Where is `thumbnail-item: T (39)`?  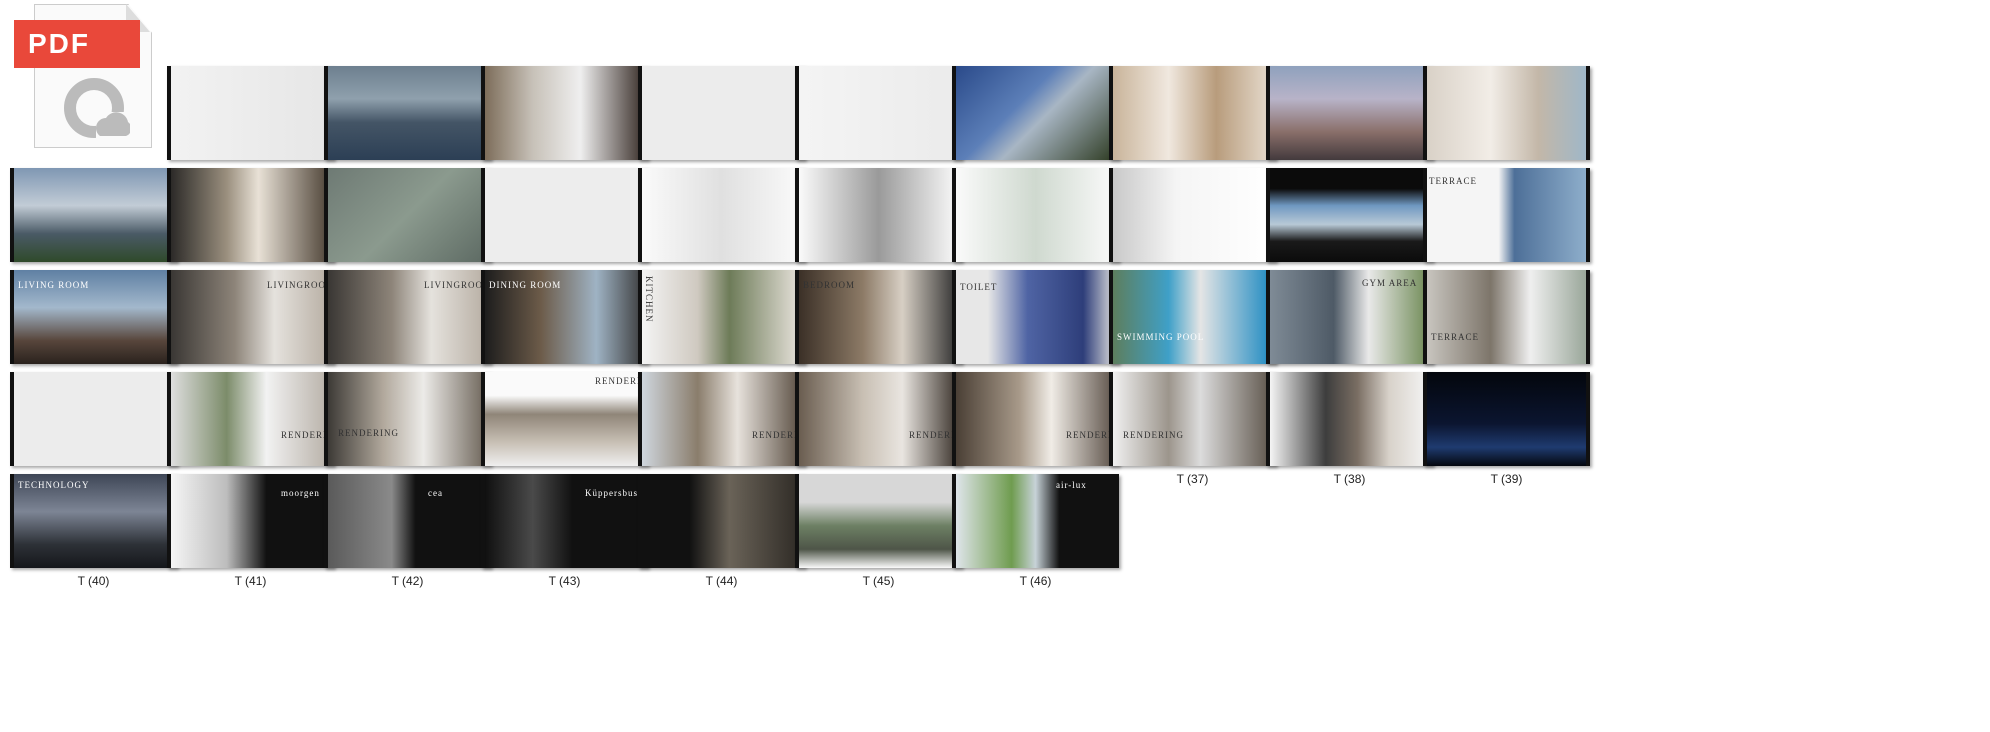 thumbnail-item: T (39) is located at coordinates (1498, 436).